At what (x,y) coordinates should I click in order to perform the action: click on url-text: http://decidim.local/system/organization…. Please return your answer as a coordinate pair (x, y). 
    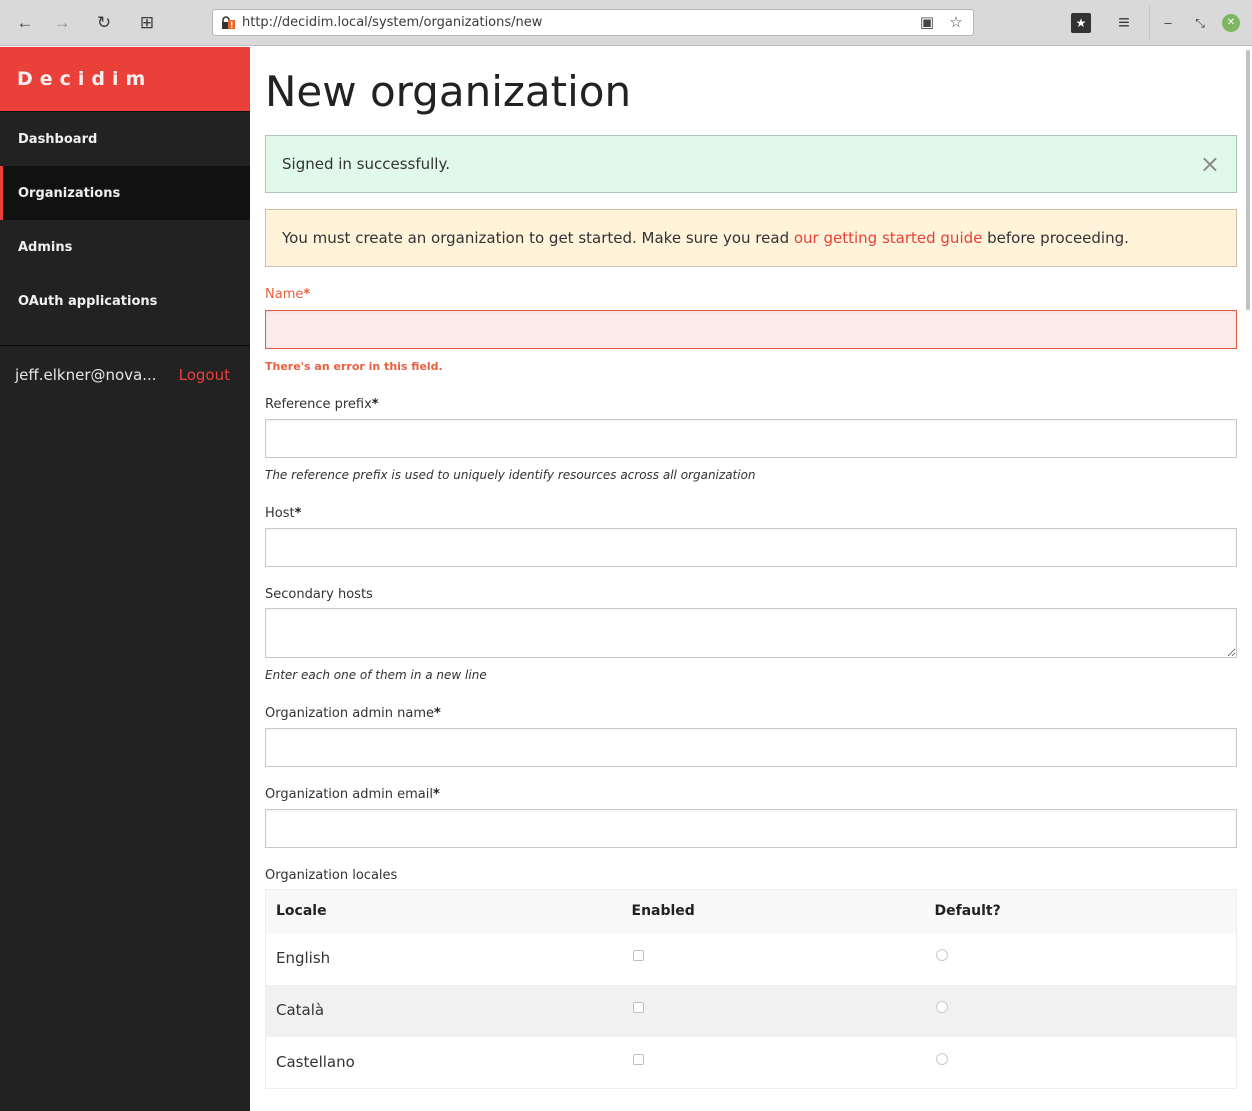
    Looking at the image, I should click on (392, 22).